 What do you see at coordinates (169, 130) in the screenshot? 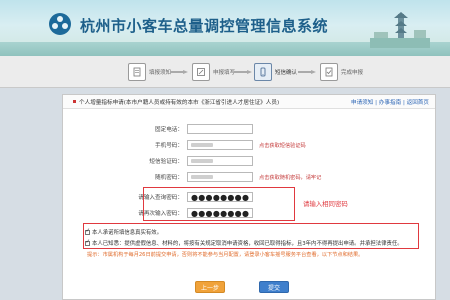
I see `fixed-phone-label: 固定电话：` at bounding box center [169, 130].